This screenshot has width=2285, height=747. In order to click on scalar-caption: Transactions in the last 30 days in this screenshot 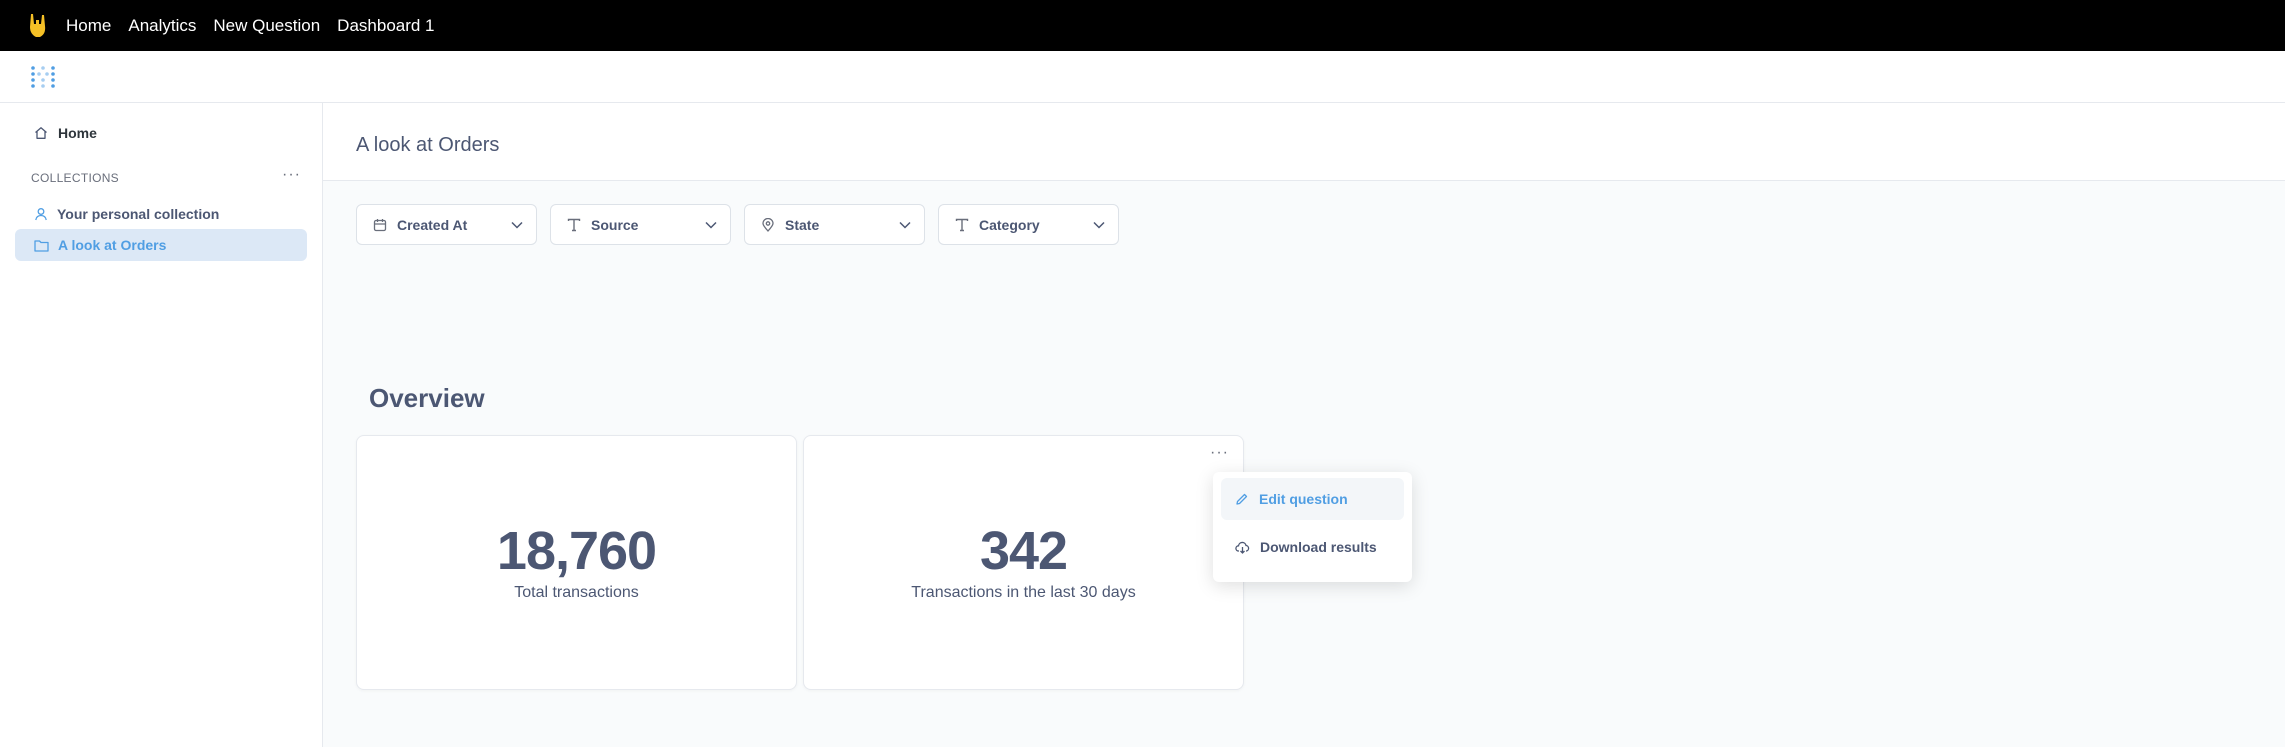, I will do `click(1023, 593)`.